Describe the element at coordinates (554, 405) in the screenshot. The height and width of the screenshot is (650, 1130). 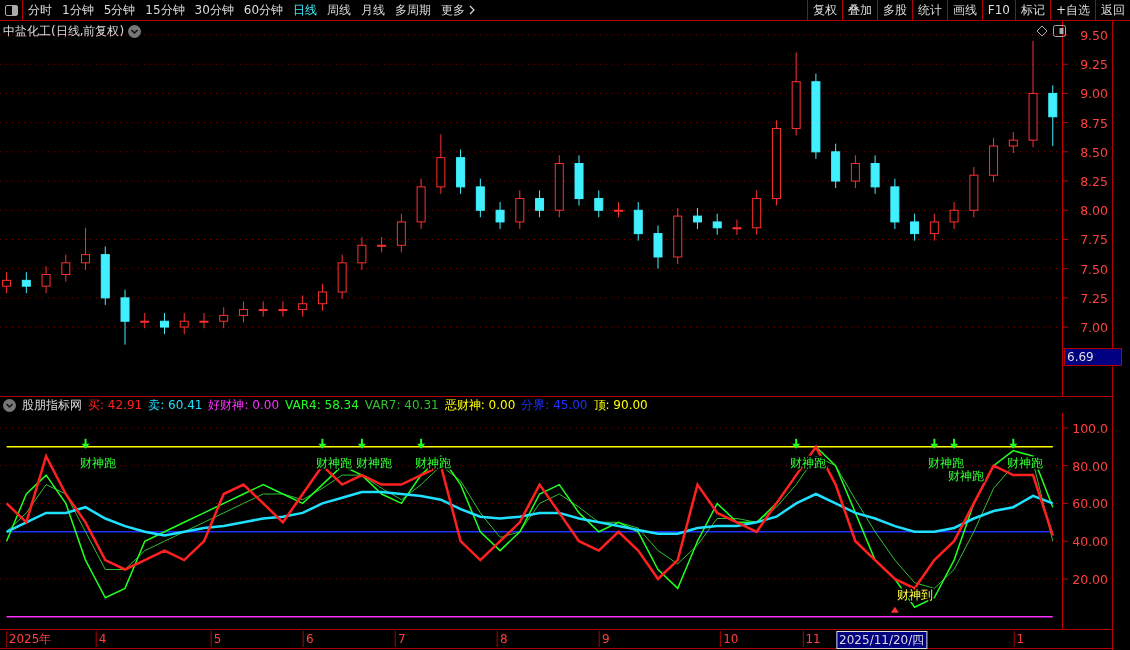
I see `legend-value: 分界: 45.00` at that location.